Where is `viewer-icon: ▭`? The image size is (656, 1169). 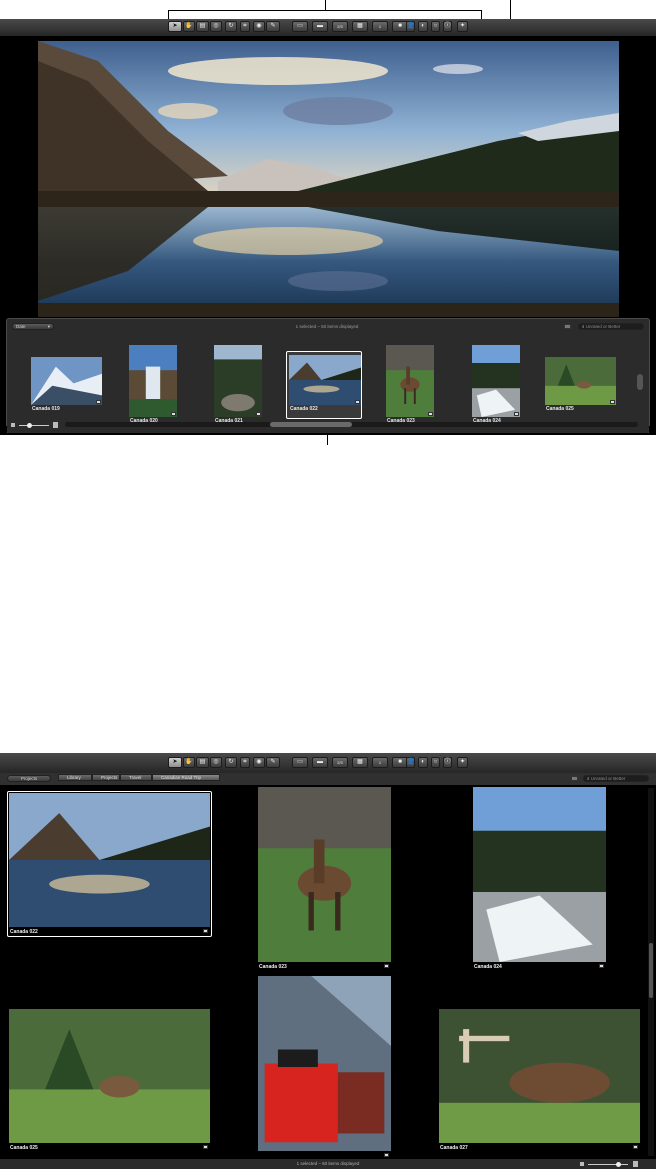 viewer-icon: ▭ is located at coordinates (300, 26).